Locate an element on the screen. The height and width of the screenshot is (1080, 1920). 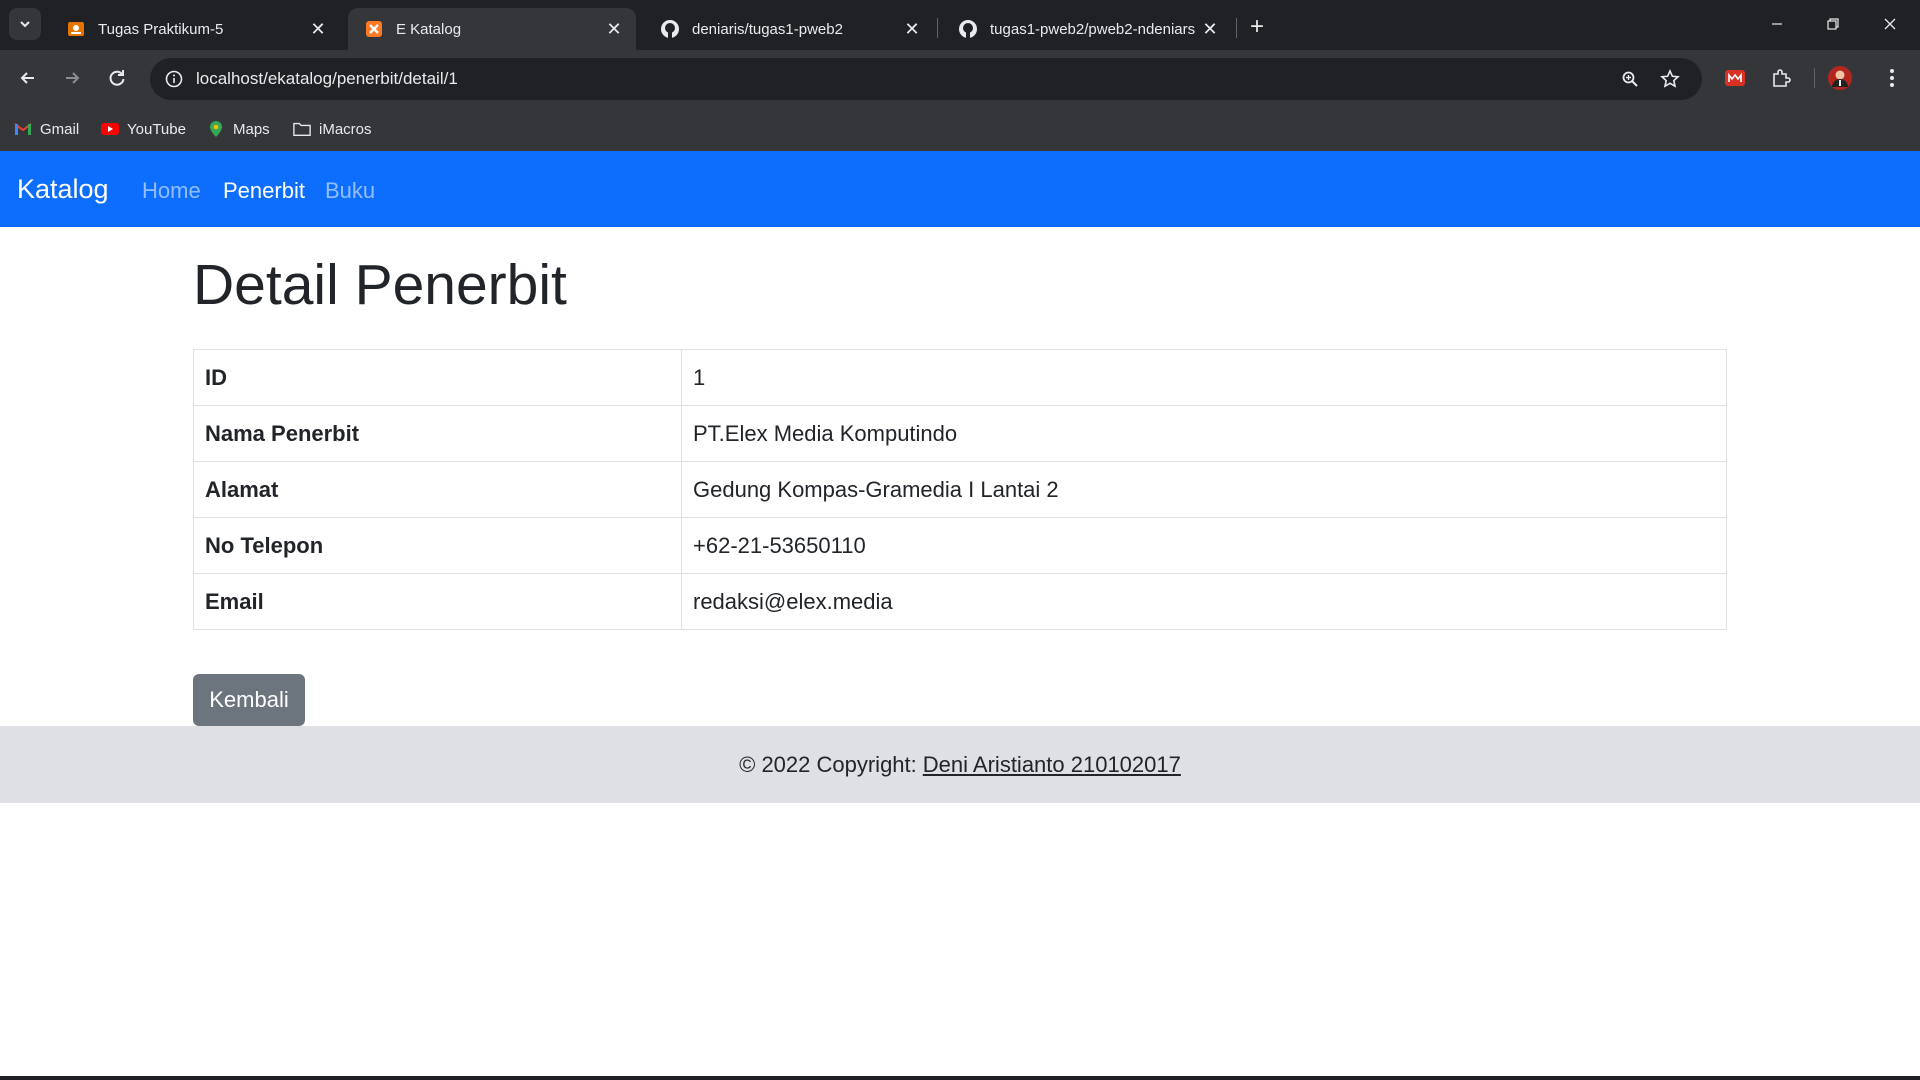
tab-title: deniaris/tugas1-pweb2 is located at coordinates (767, 29).